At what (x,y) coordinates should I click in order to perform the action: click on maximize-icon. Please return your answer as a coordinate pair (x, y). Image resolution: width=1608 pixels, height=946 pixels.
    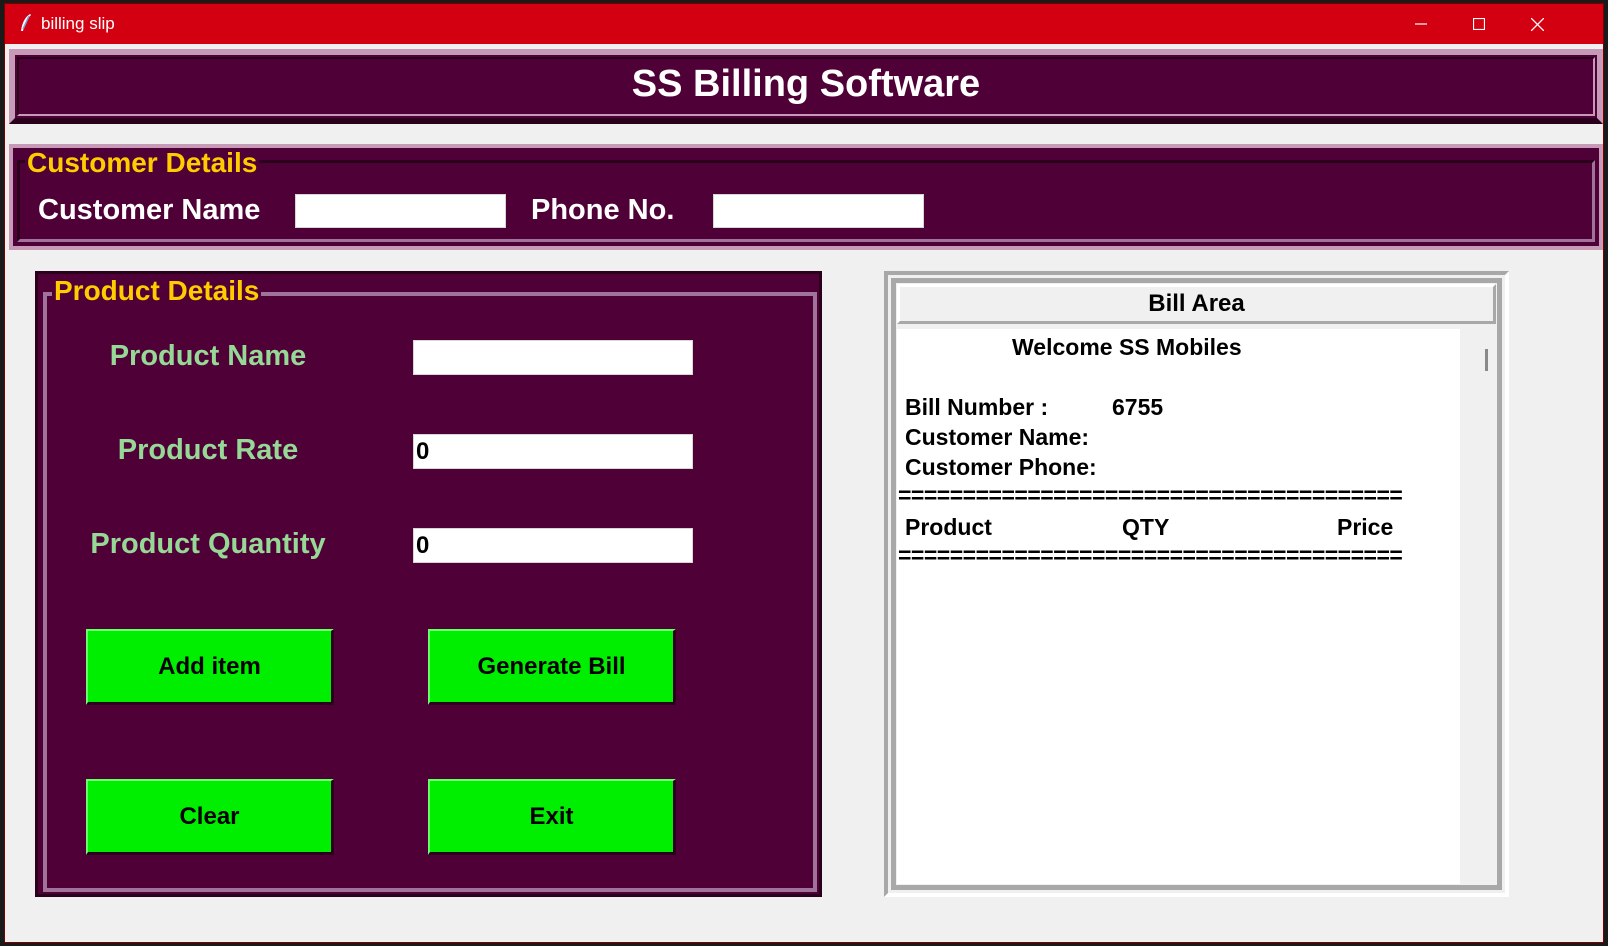
    Looking at the image, I should click on (1479, 24).